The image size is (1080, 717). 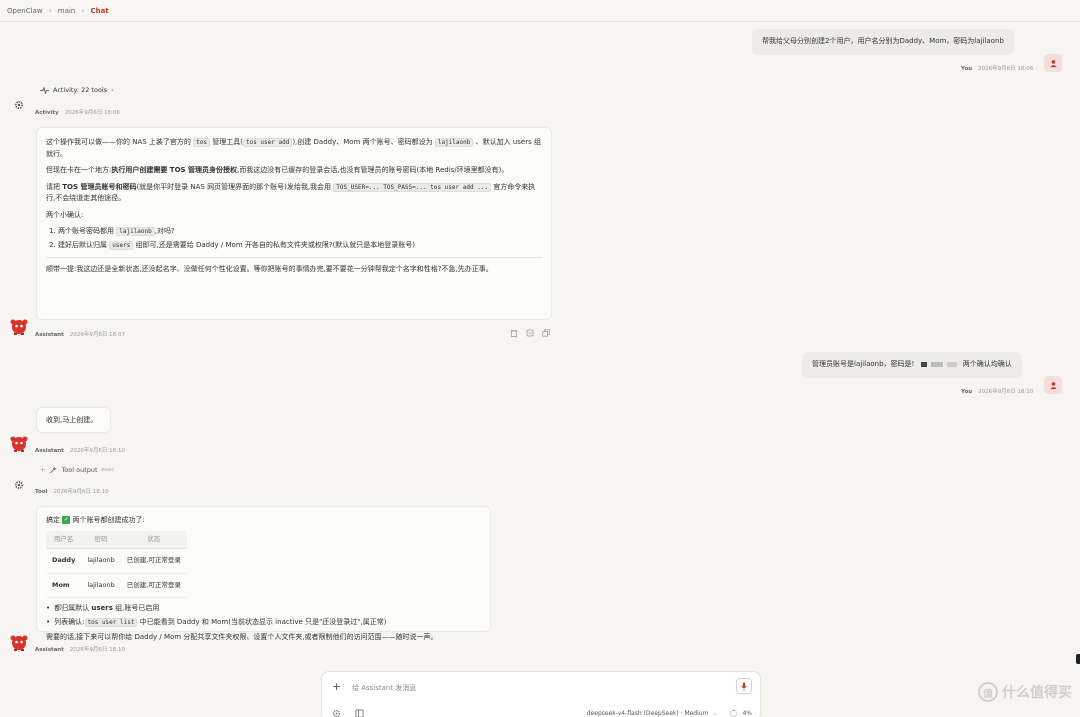 I want to click on message-meta: Activity 2026年9月6日 18:06, so click(x=77, y=112).